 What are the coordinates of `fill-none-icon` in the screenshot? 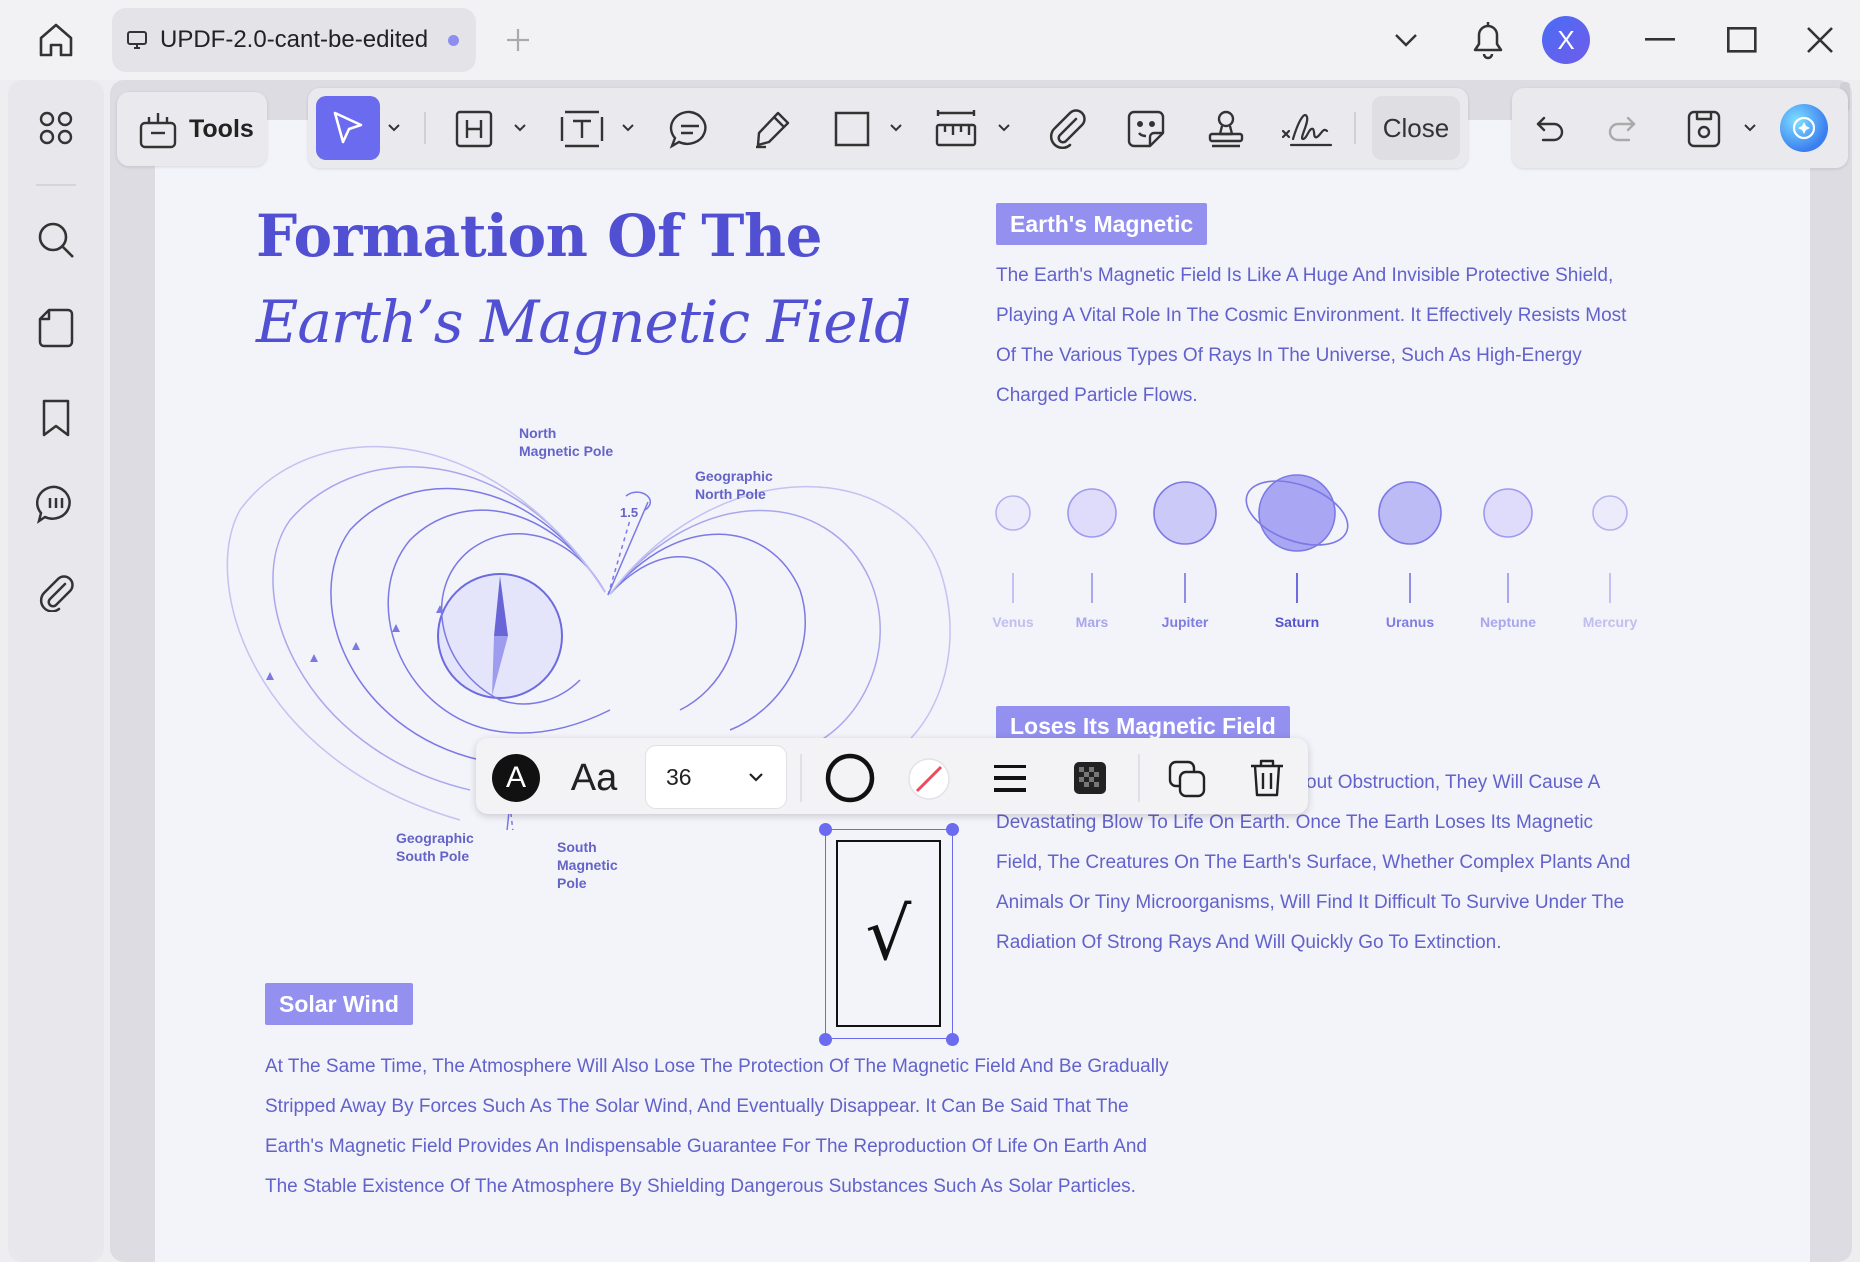 It's located at (929, 779).